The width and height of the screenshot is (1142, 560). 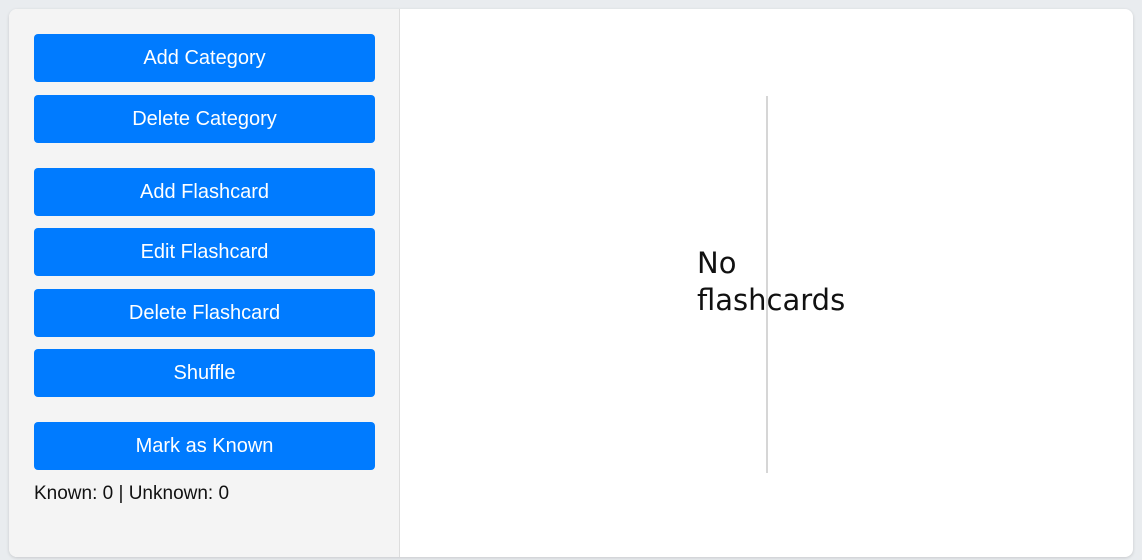 What do you see at coordinates (204, 58) in the screenshot?
I see `add-category-button: Add Category` at bounding box center [204, 58].